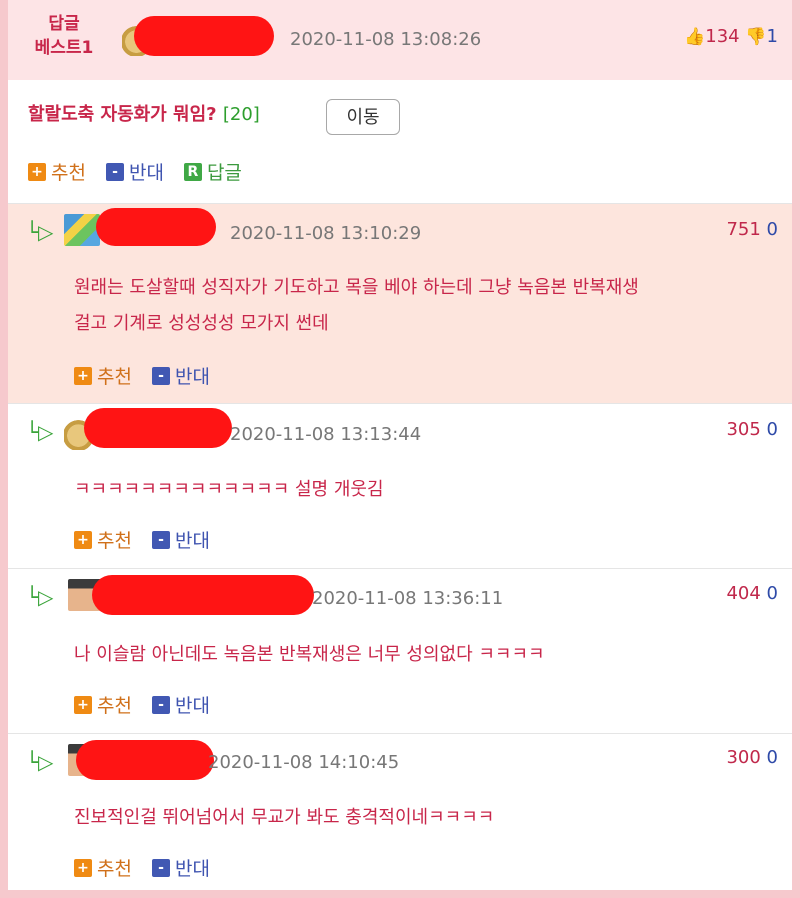 Image resolution: width=800 pixels, height=898 pixels. Describe the element at coordinates (755, 37) in the screenshot. I see `thumbs-down-icon: 👎` at that location.